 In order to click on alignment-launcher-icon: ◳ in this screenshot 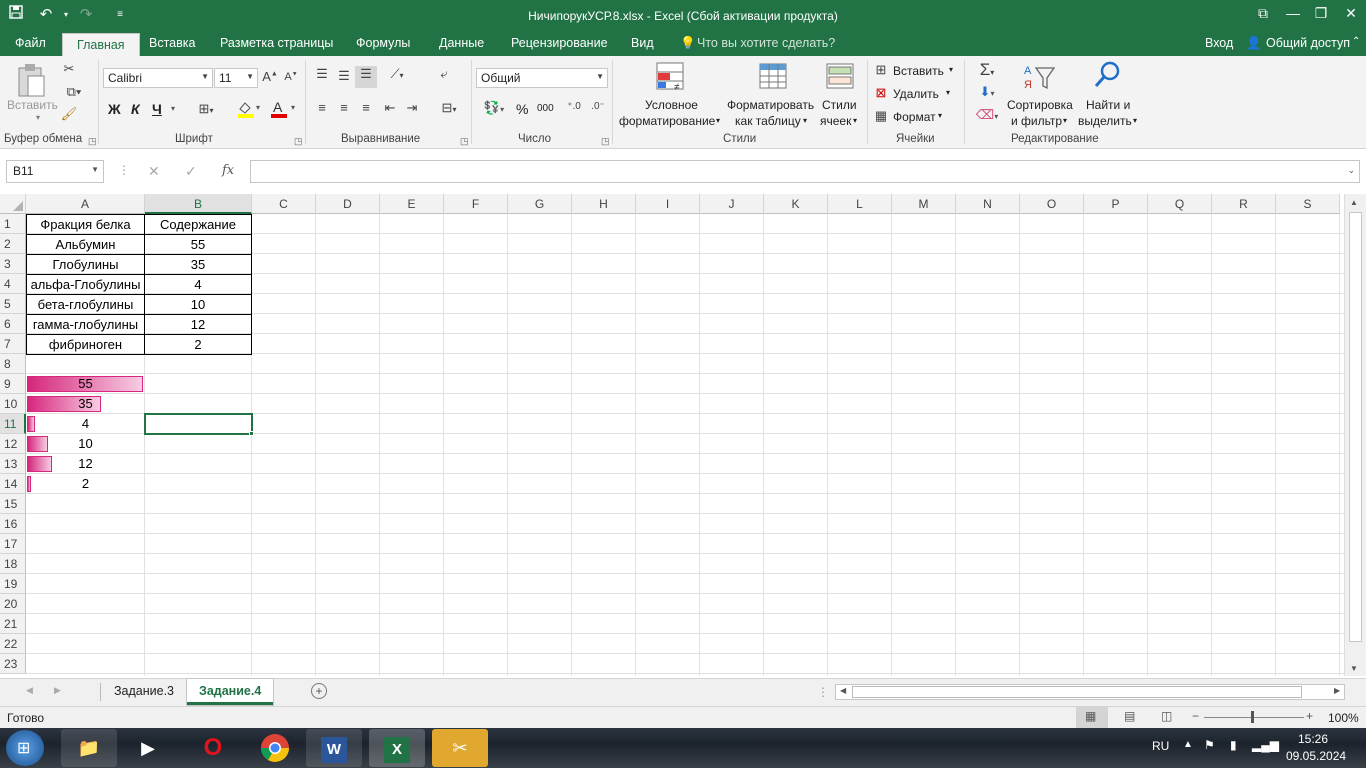, I will do `click(464, 141)`.